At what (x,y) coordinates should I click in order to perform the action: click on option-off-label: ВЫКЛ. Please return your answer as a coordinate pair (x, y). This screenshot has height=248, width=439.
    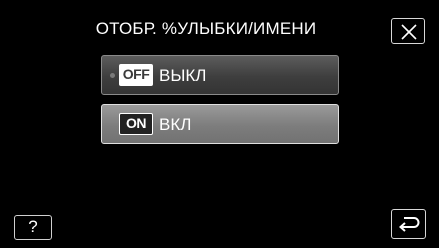
    Looking at the image, I should click on (183, 75).